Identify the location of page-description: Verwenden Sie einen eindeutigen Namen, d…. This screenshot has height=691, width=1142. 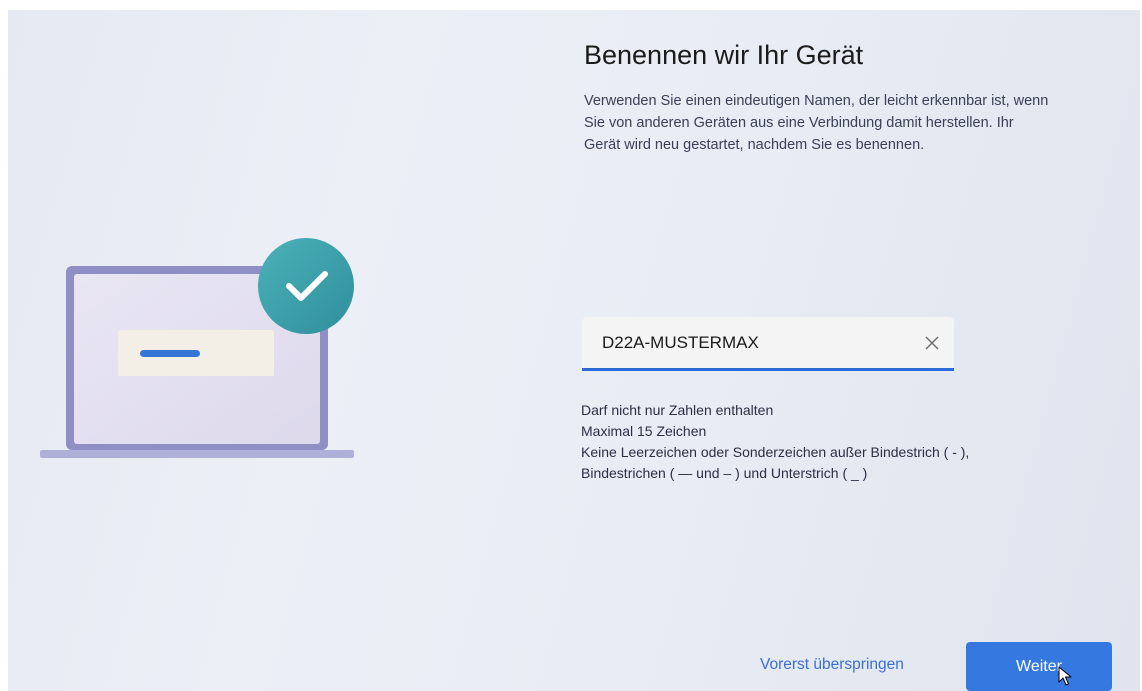
(862, 123).